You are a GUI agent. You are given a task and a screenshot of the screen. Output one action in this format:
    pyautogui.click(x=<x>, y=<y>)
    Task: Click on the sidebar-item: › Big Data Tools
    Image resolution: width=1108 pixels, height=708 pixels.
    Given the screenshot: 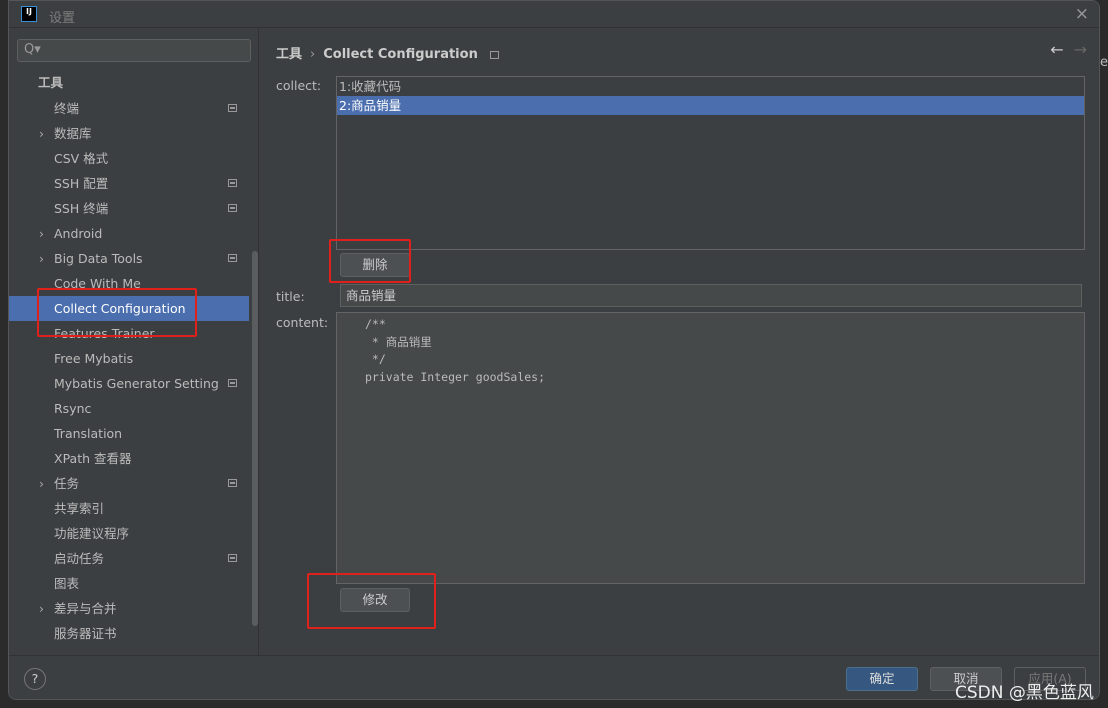 What is the action you would take?
    pyautogui.click(x=129, y=258)
    